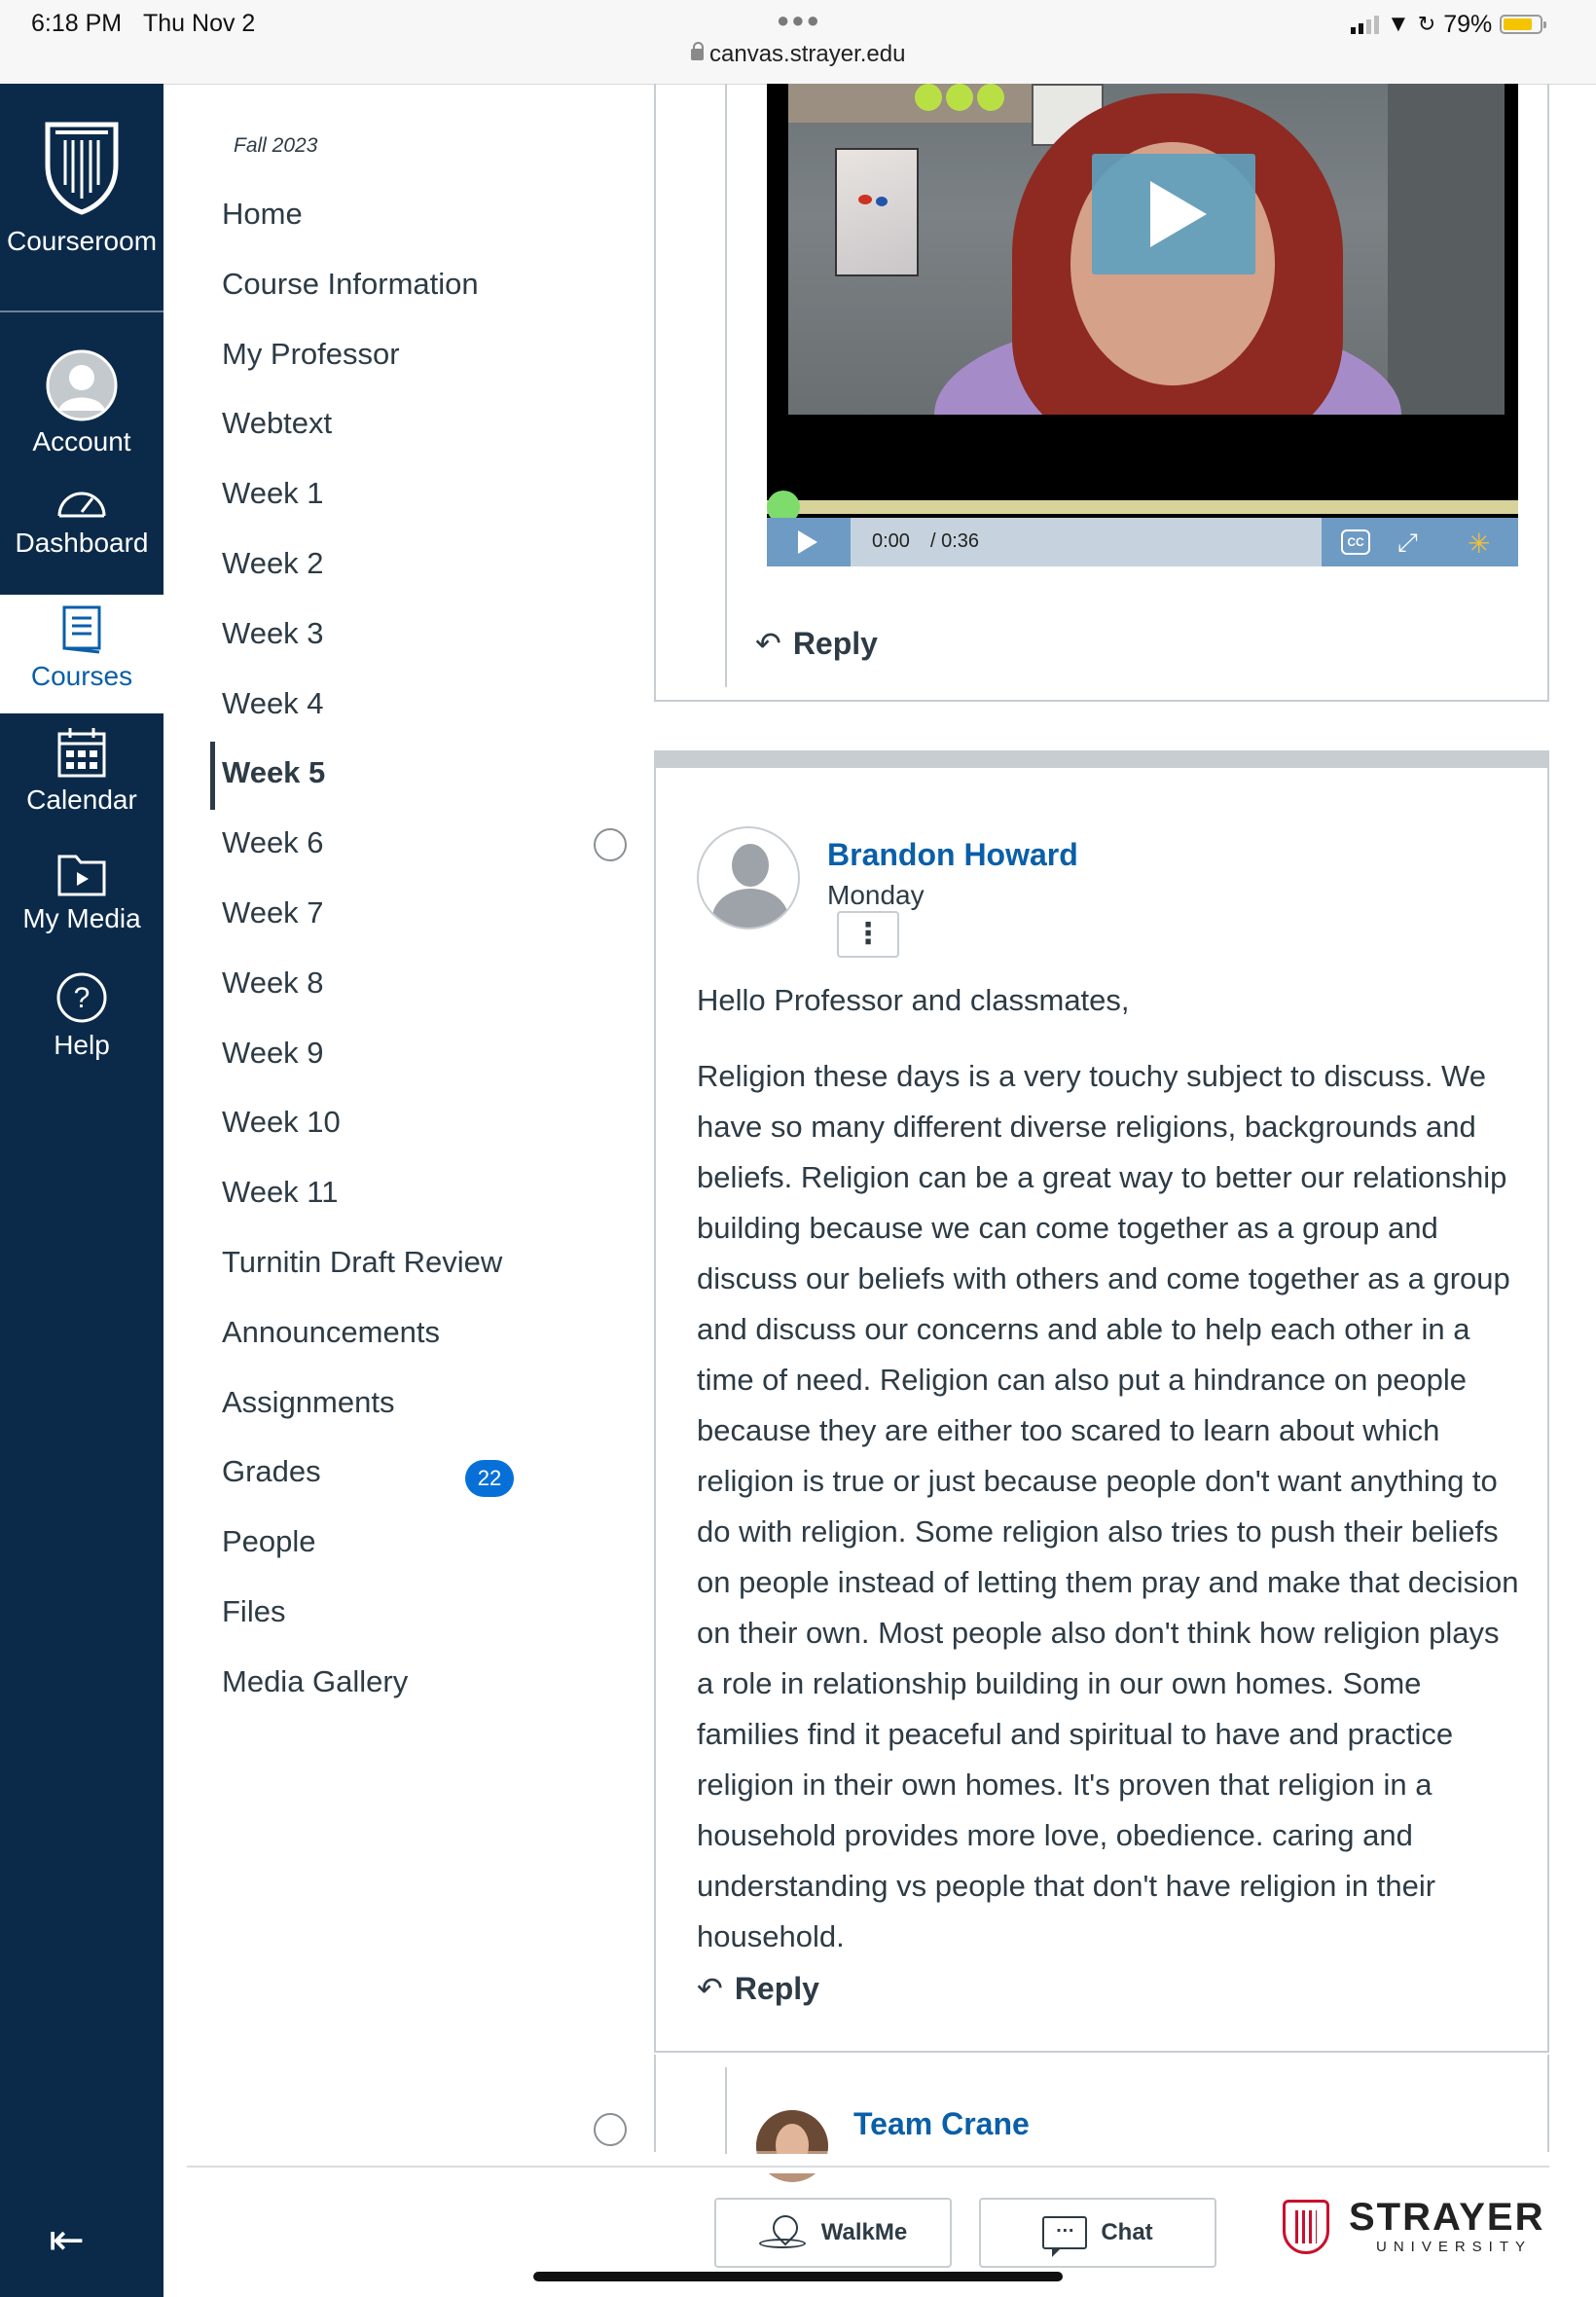 The image size is (1596, 2297). I want to click on video-wall-art, so click(877, 212).